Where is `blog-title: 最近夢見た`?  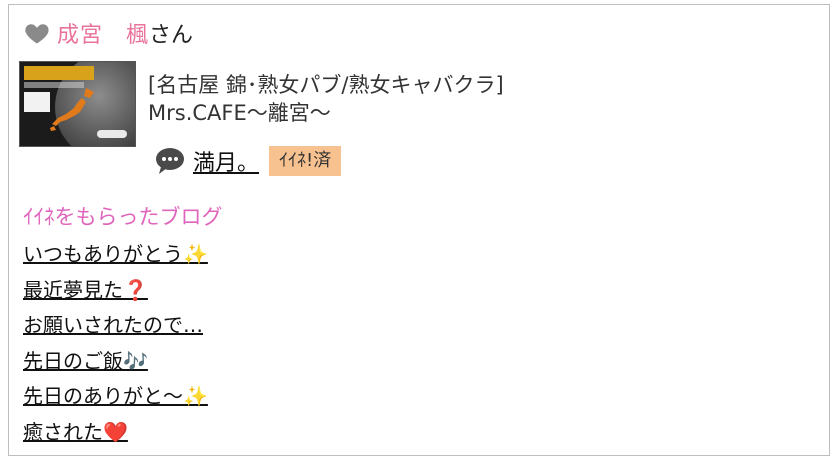 blog-title: 最近夢見た is located at coordinates (73, 289).